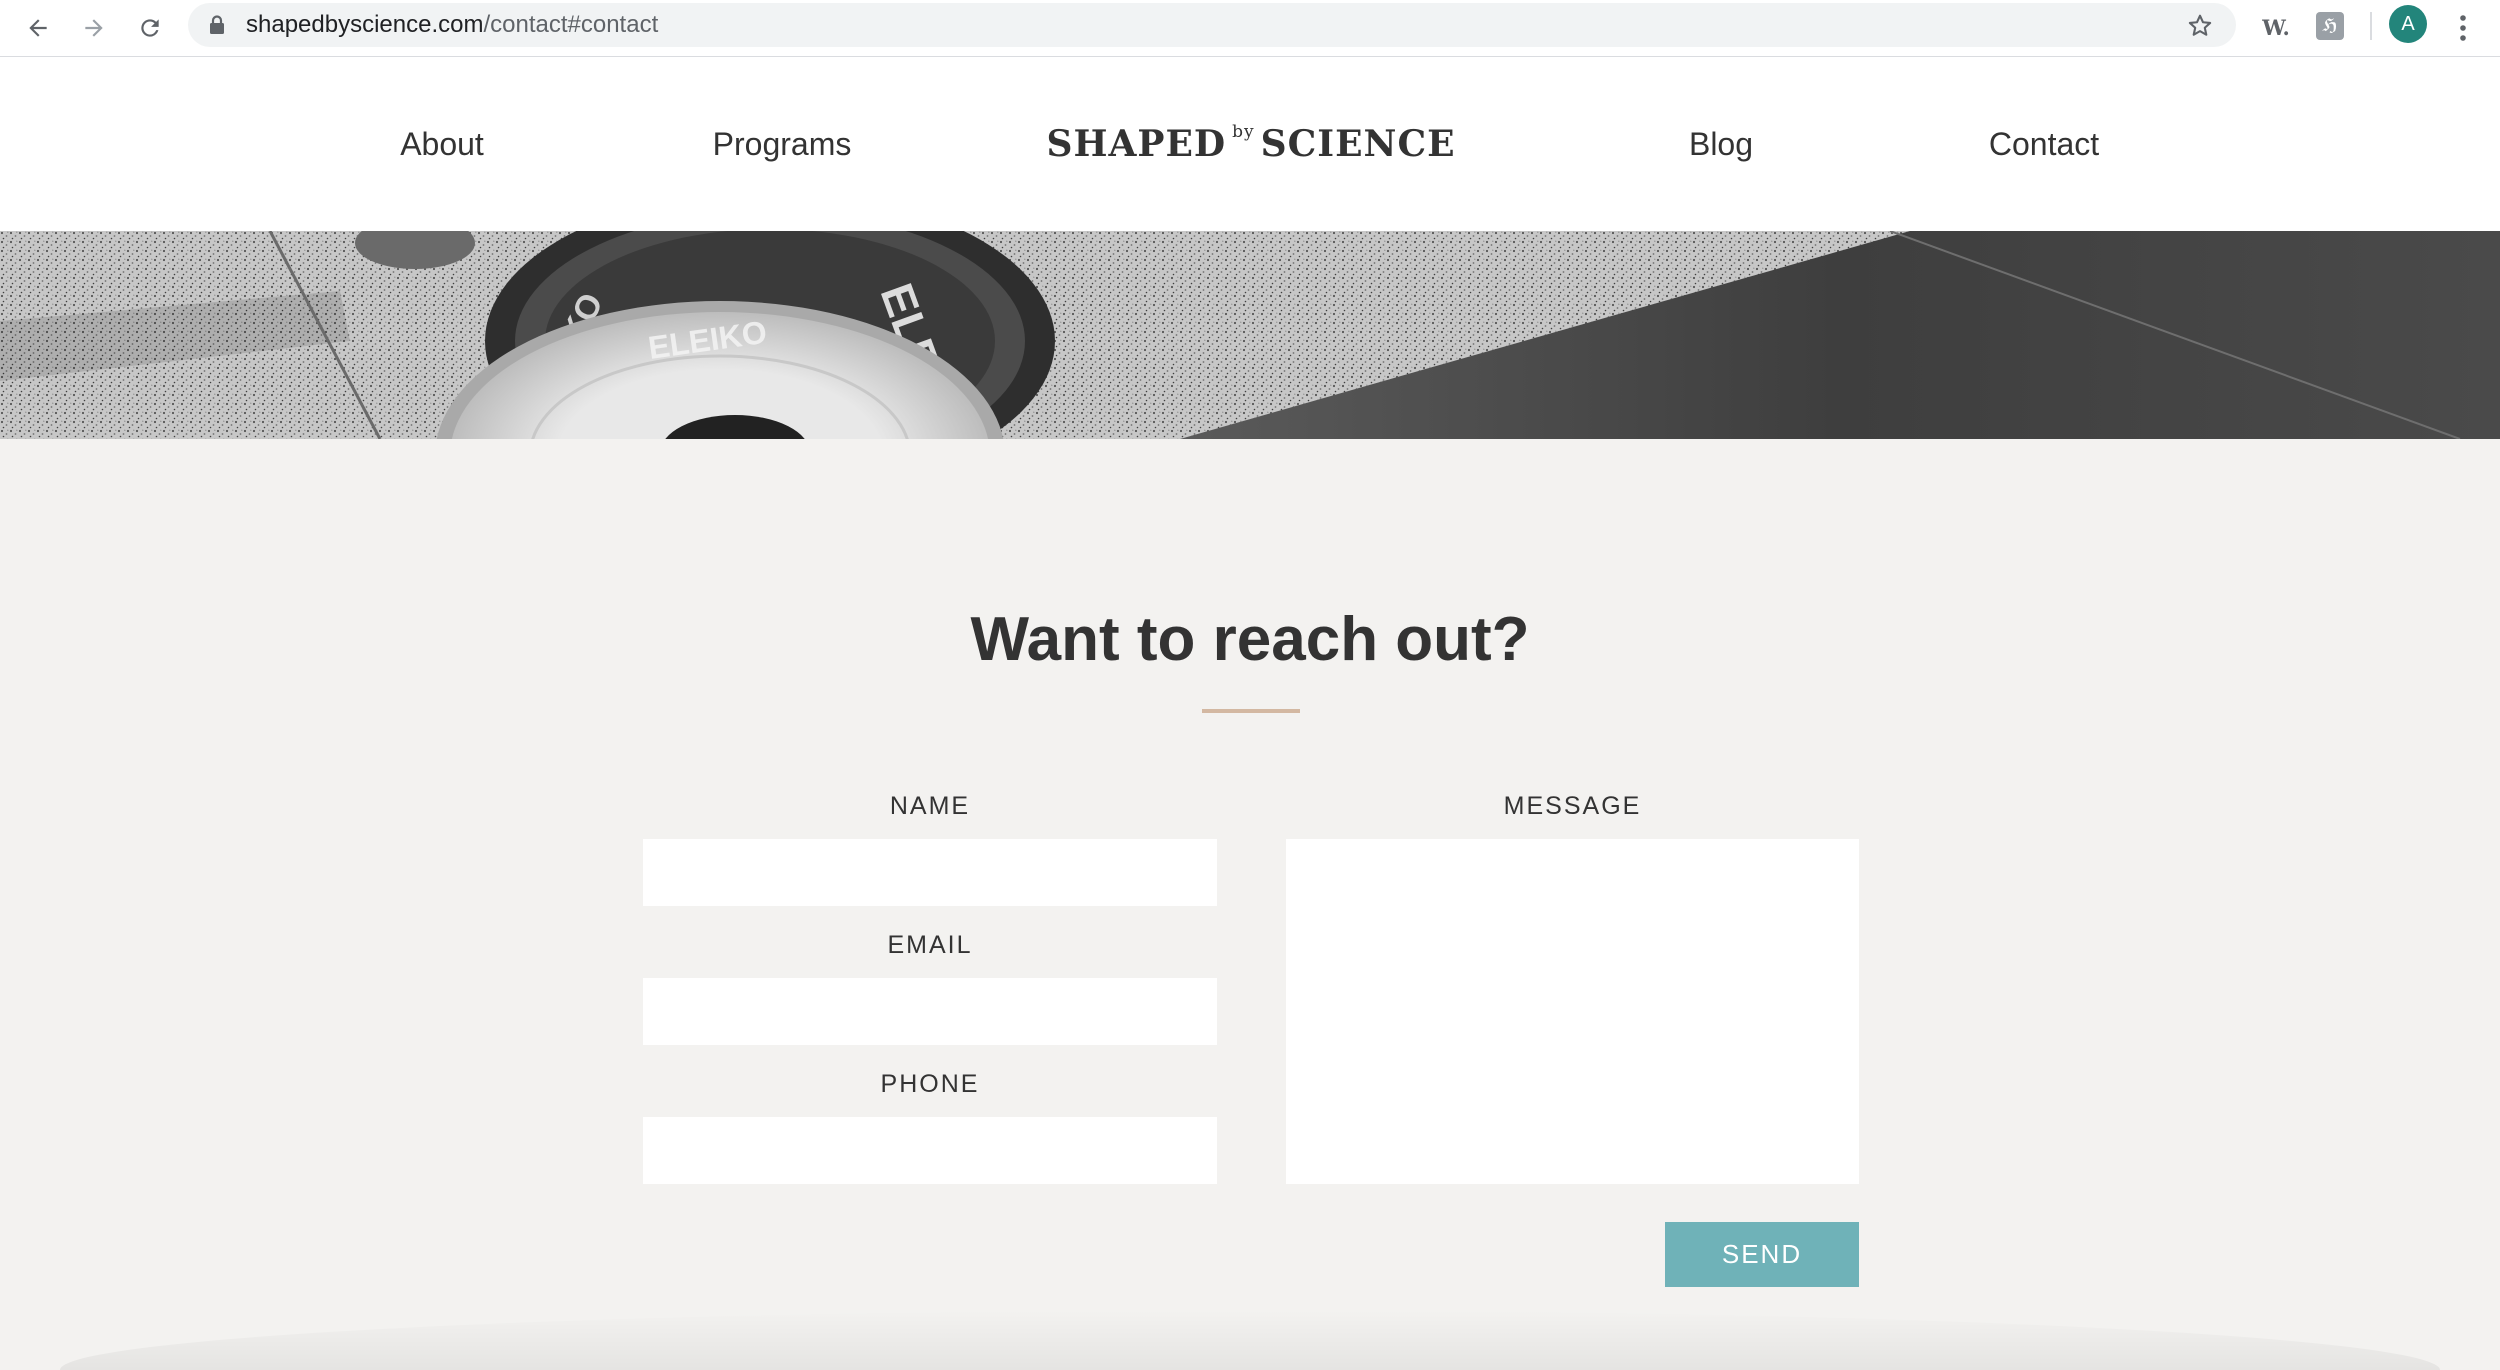 The width and height of the screenshot is (2500, 1370). Describe the element at coordinates (2200, 28) in the screenshot. I see `bookmark-star-icon` at that location.